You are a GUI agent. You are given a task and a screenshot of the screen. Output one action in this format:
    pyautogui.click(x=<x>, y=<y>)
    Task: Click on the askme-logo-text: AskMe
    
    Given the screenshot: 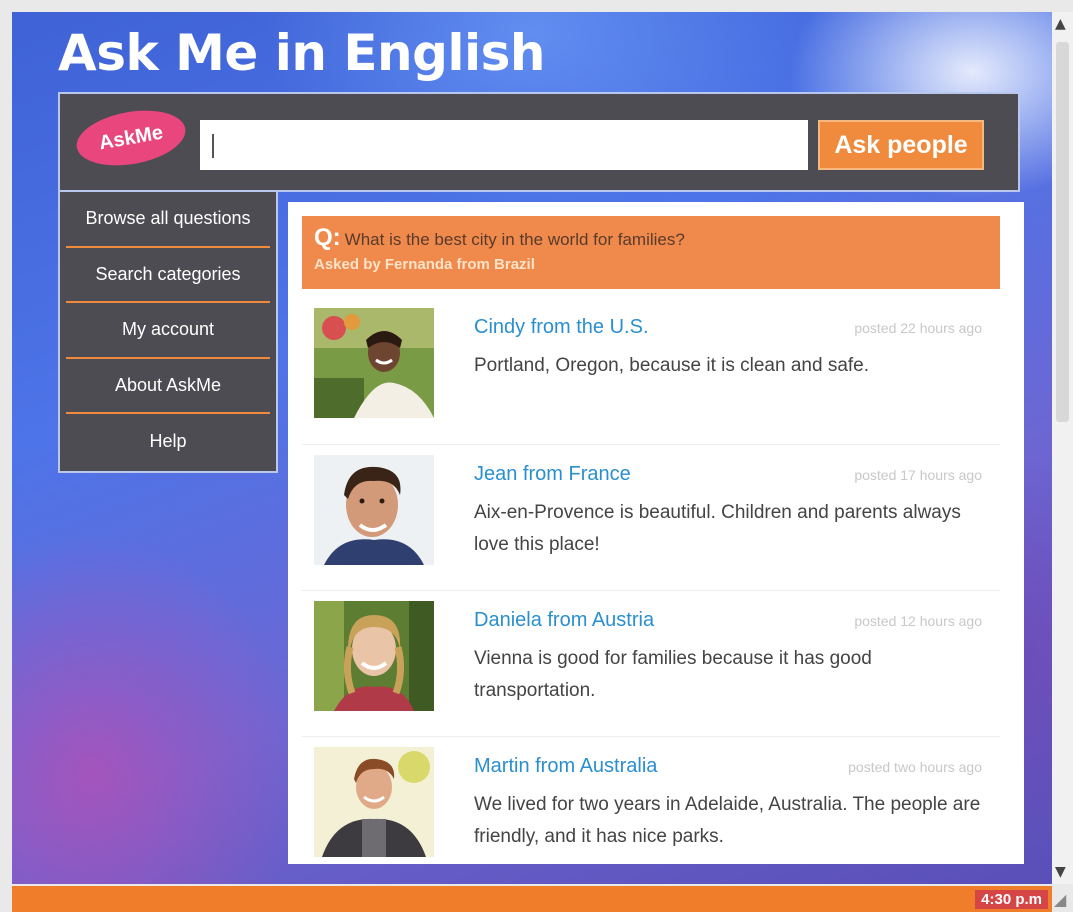 What is the action you would take?
    pyautogui.click(x=131, y=137)
    